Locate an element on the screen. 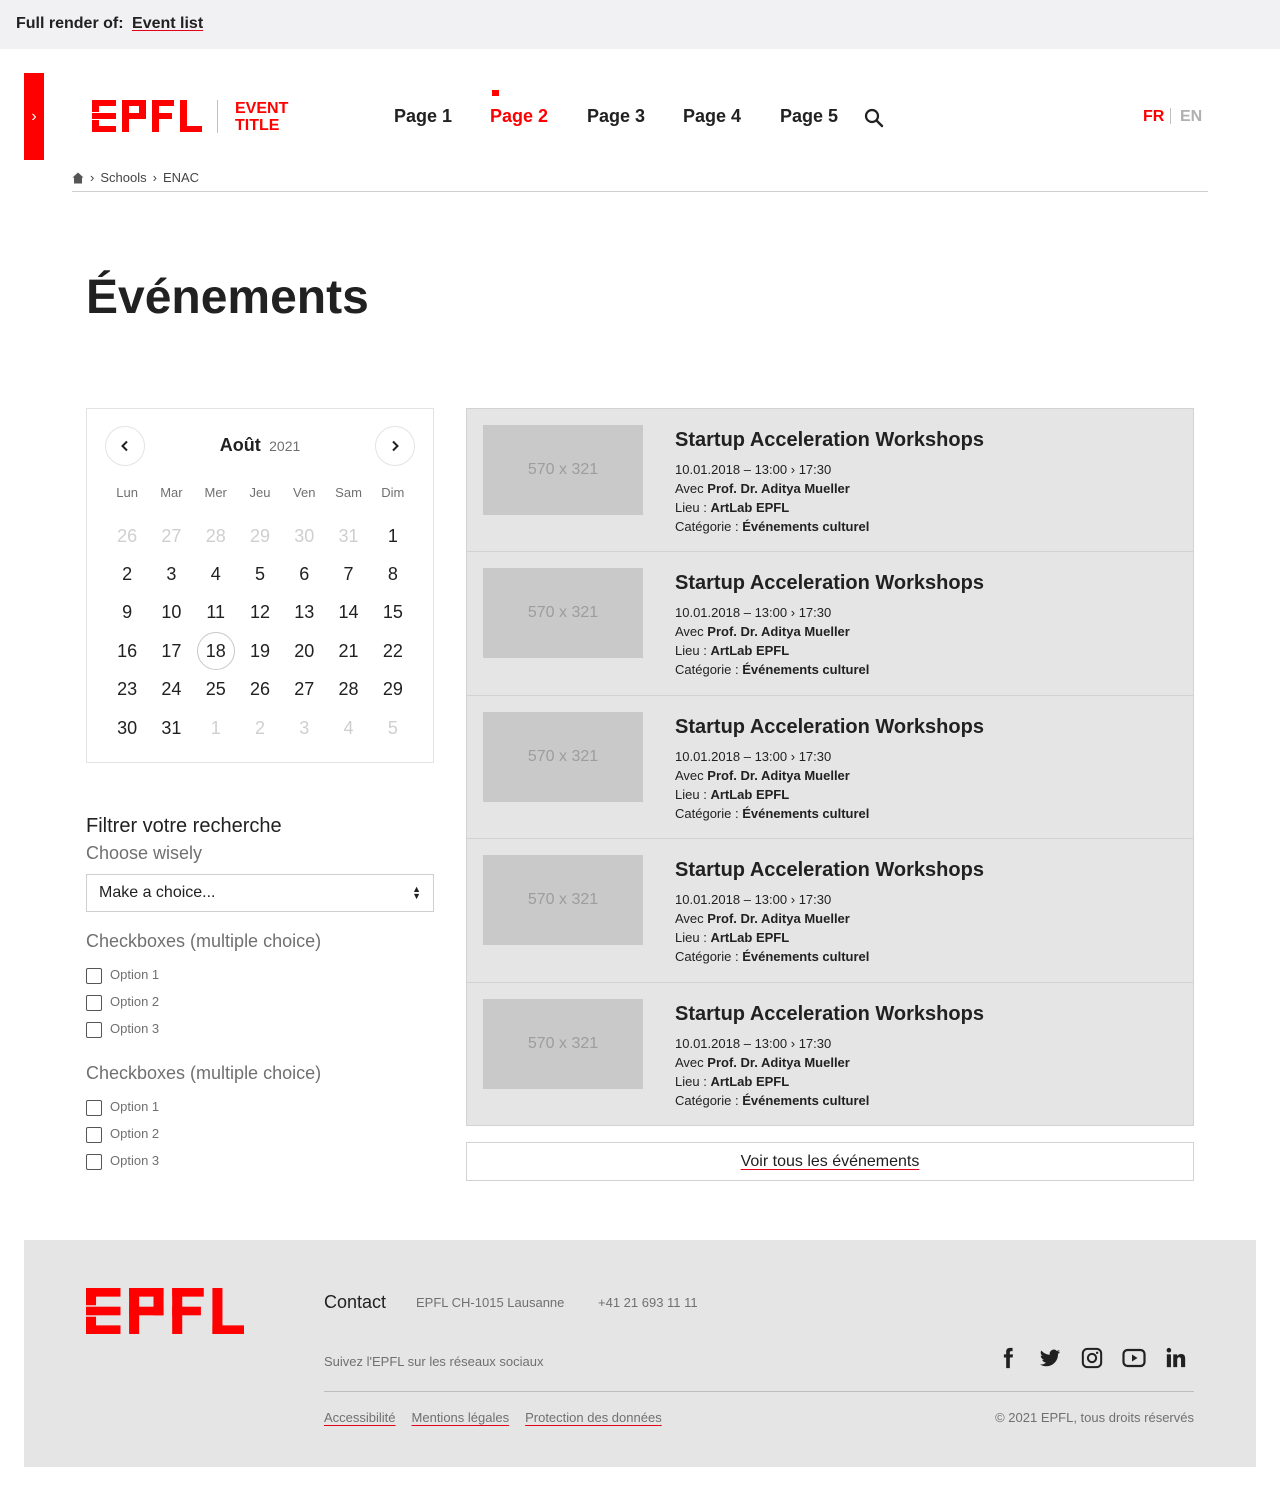 This screenshot has width=1280, height=1491. drawer-toggle-button: › is located at coordinates (34, 116).